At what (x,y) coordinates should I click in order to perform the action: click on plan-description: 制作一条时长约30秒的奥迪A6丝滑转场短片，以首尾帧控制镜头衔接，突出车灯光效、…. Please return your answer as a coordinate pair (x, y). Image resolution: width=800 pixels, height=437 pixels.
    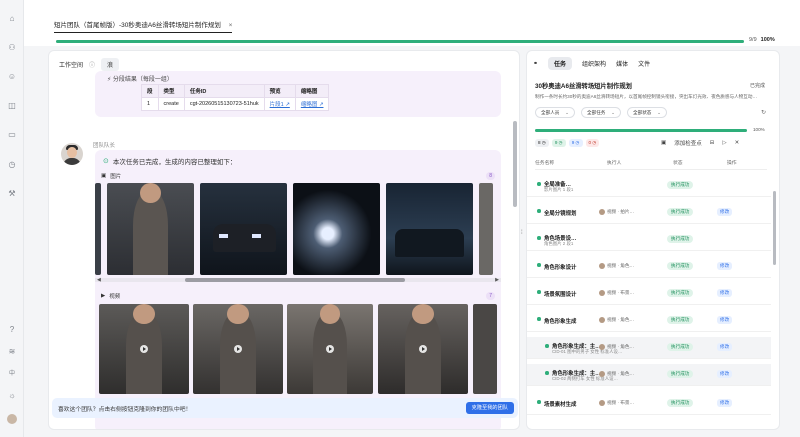
    Looking at the image, I should click on (646, 96).